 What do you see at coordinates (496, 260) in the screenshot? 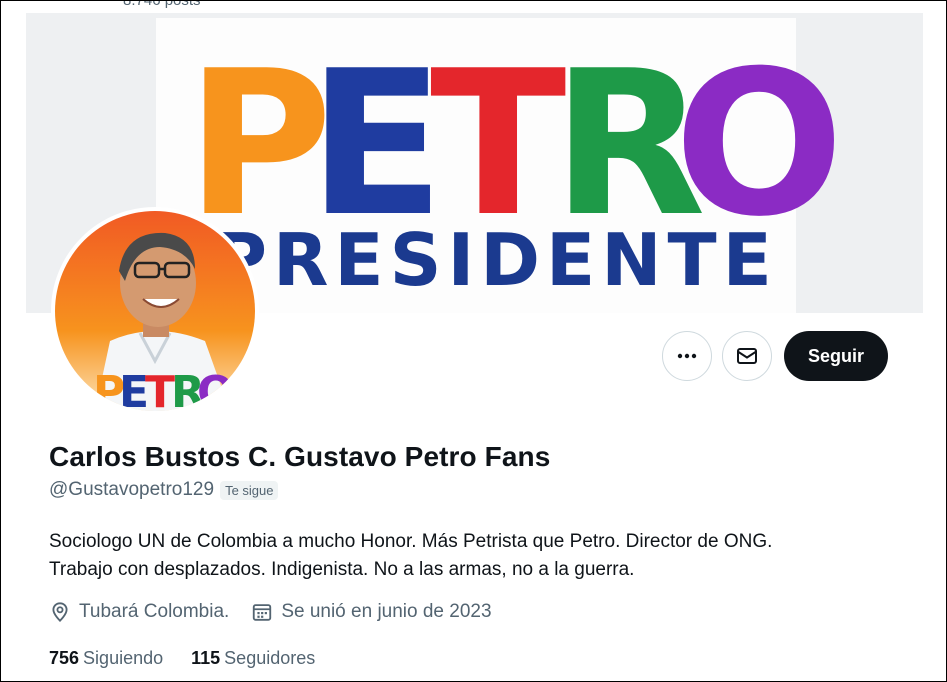
I see `banner-subtitle: PRESIDENTE` at bounding box center [496, 260].